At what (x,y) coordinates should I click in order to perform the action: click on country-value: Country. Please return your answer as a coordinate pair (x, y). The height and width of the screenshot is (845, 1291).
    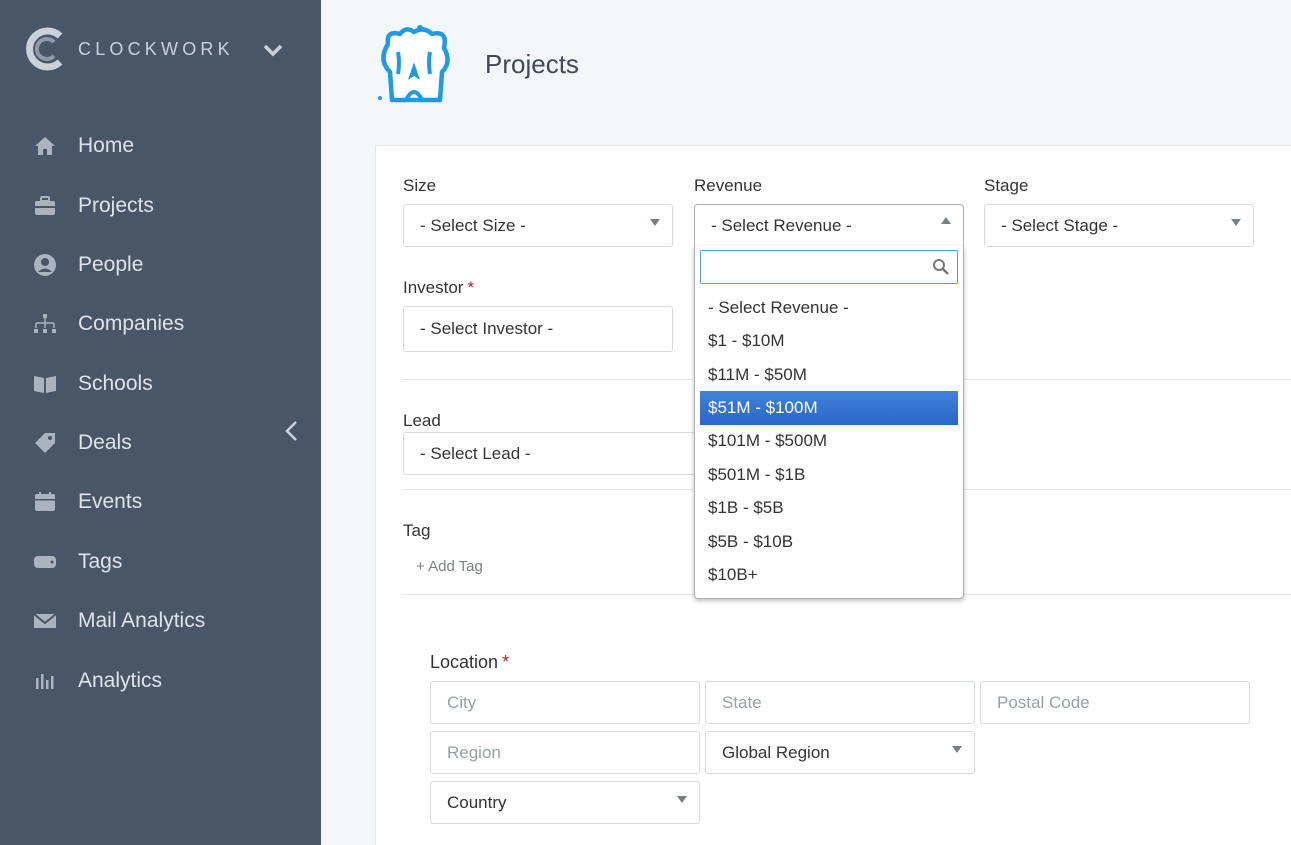
    Looking at the image, I should click on (477, 802).